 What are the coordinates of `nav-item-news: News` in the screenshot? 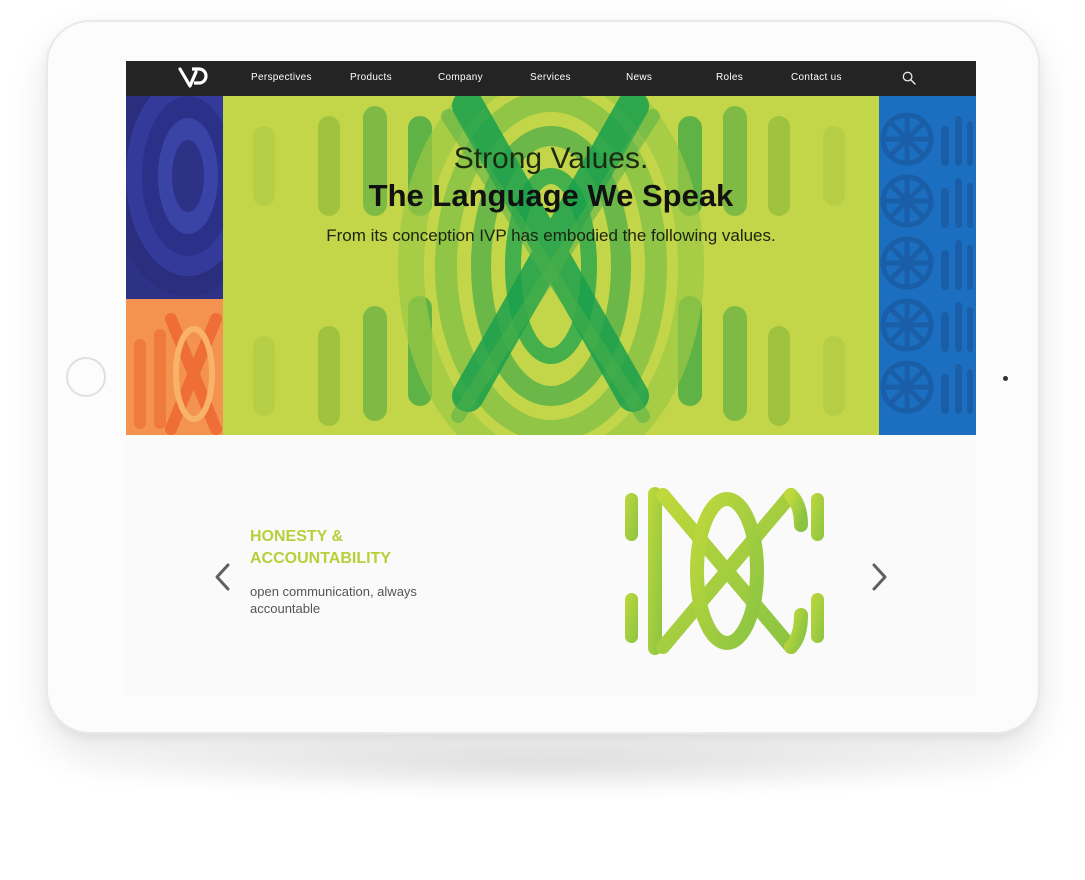 It's located at (639, 77).